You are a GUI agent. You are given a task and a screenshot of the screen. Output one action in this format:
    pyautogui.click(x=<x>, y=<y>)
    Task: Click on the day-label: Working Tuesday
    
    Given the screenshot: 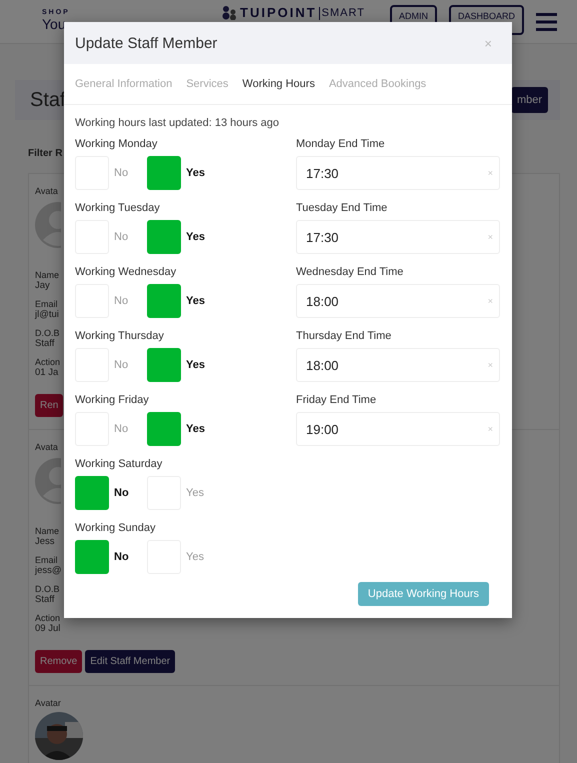 What is the action you would take?
    pyautogui.click(x=118, y=208)
    